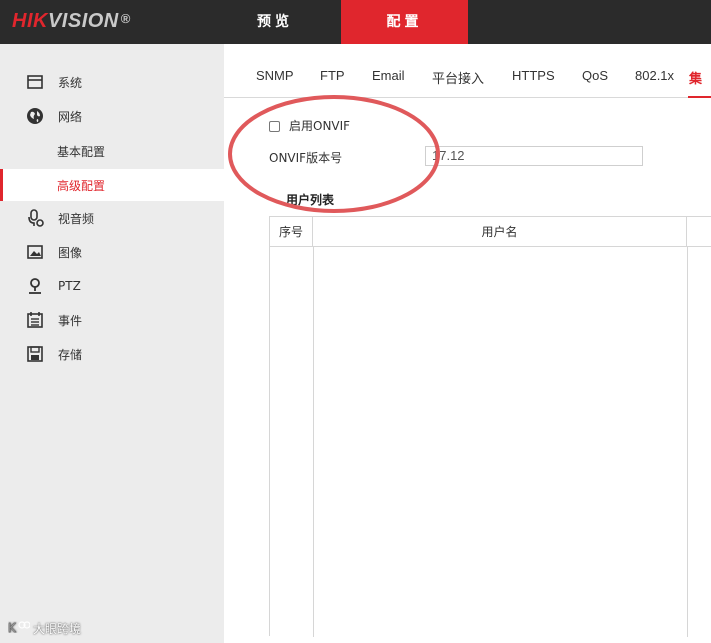  What do you see at coordinates (332, 75) in the screenshot?
I see `tab-ftp: FTP` at bounding box center [332, 75].